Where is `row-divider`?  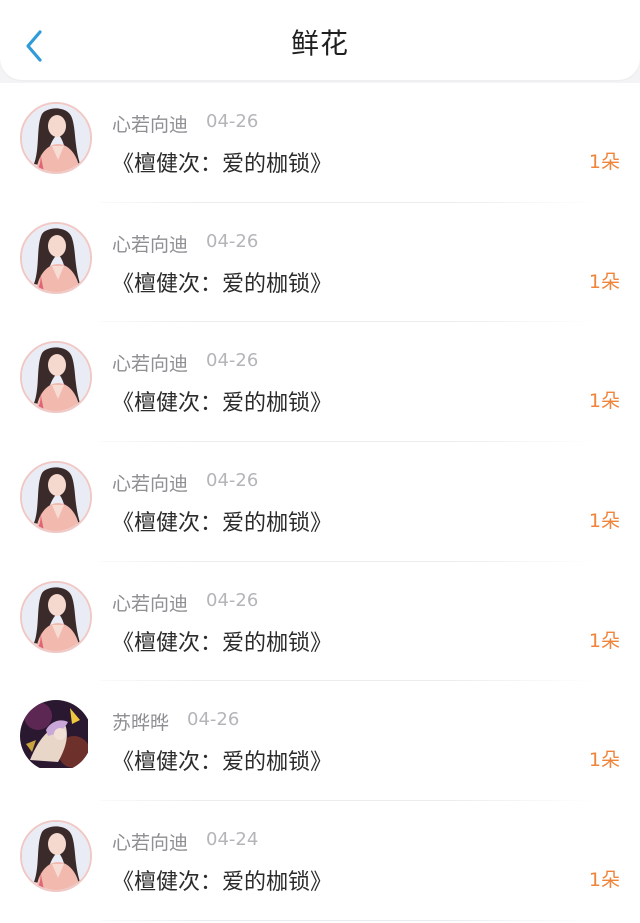 row-divider is located at coordinates (350, 920).